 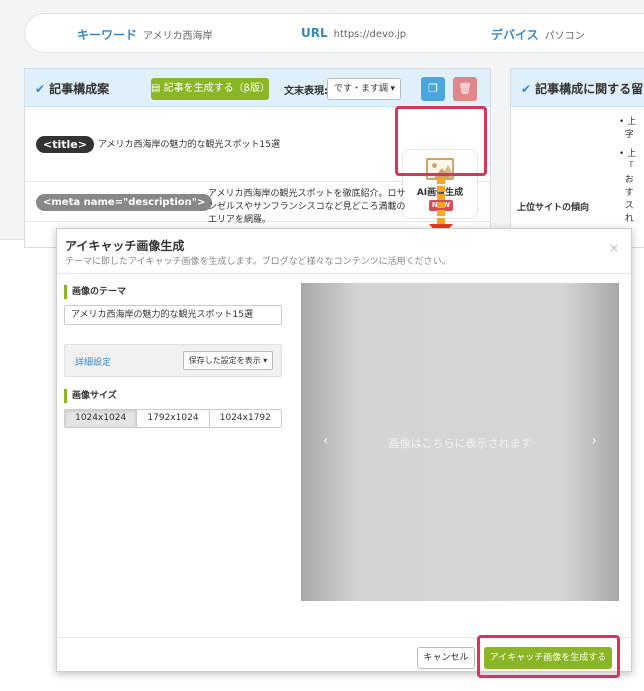 I want to click on notes-panel-header: ✔ 記事構成に関する留, so click(x=577, y=88).